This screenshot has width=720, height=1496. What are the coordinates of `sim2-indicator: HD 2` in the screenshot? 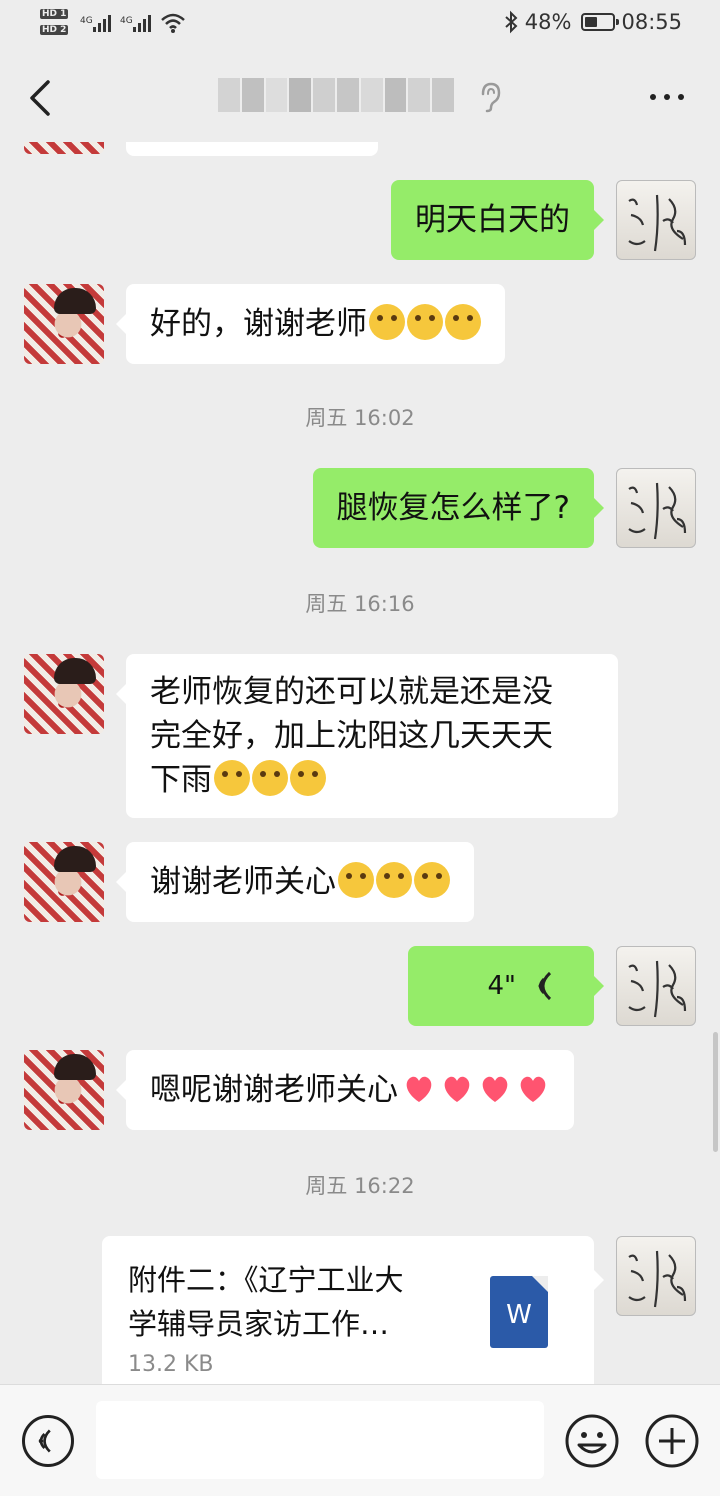 It's located at (54, 30).